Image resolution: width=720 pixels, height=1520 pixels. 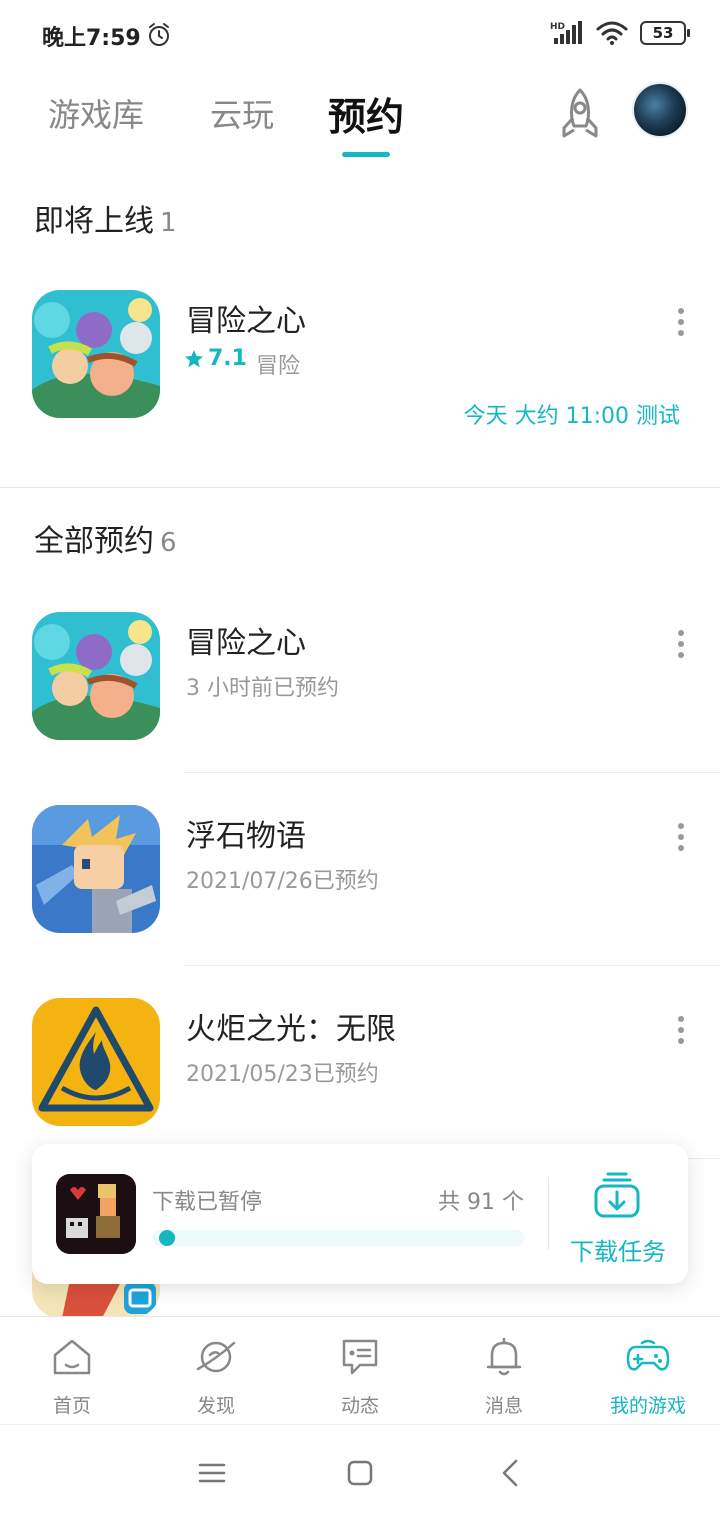 I want to click on system-nav-bar, so click(x=360, y=1472).